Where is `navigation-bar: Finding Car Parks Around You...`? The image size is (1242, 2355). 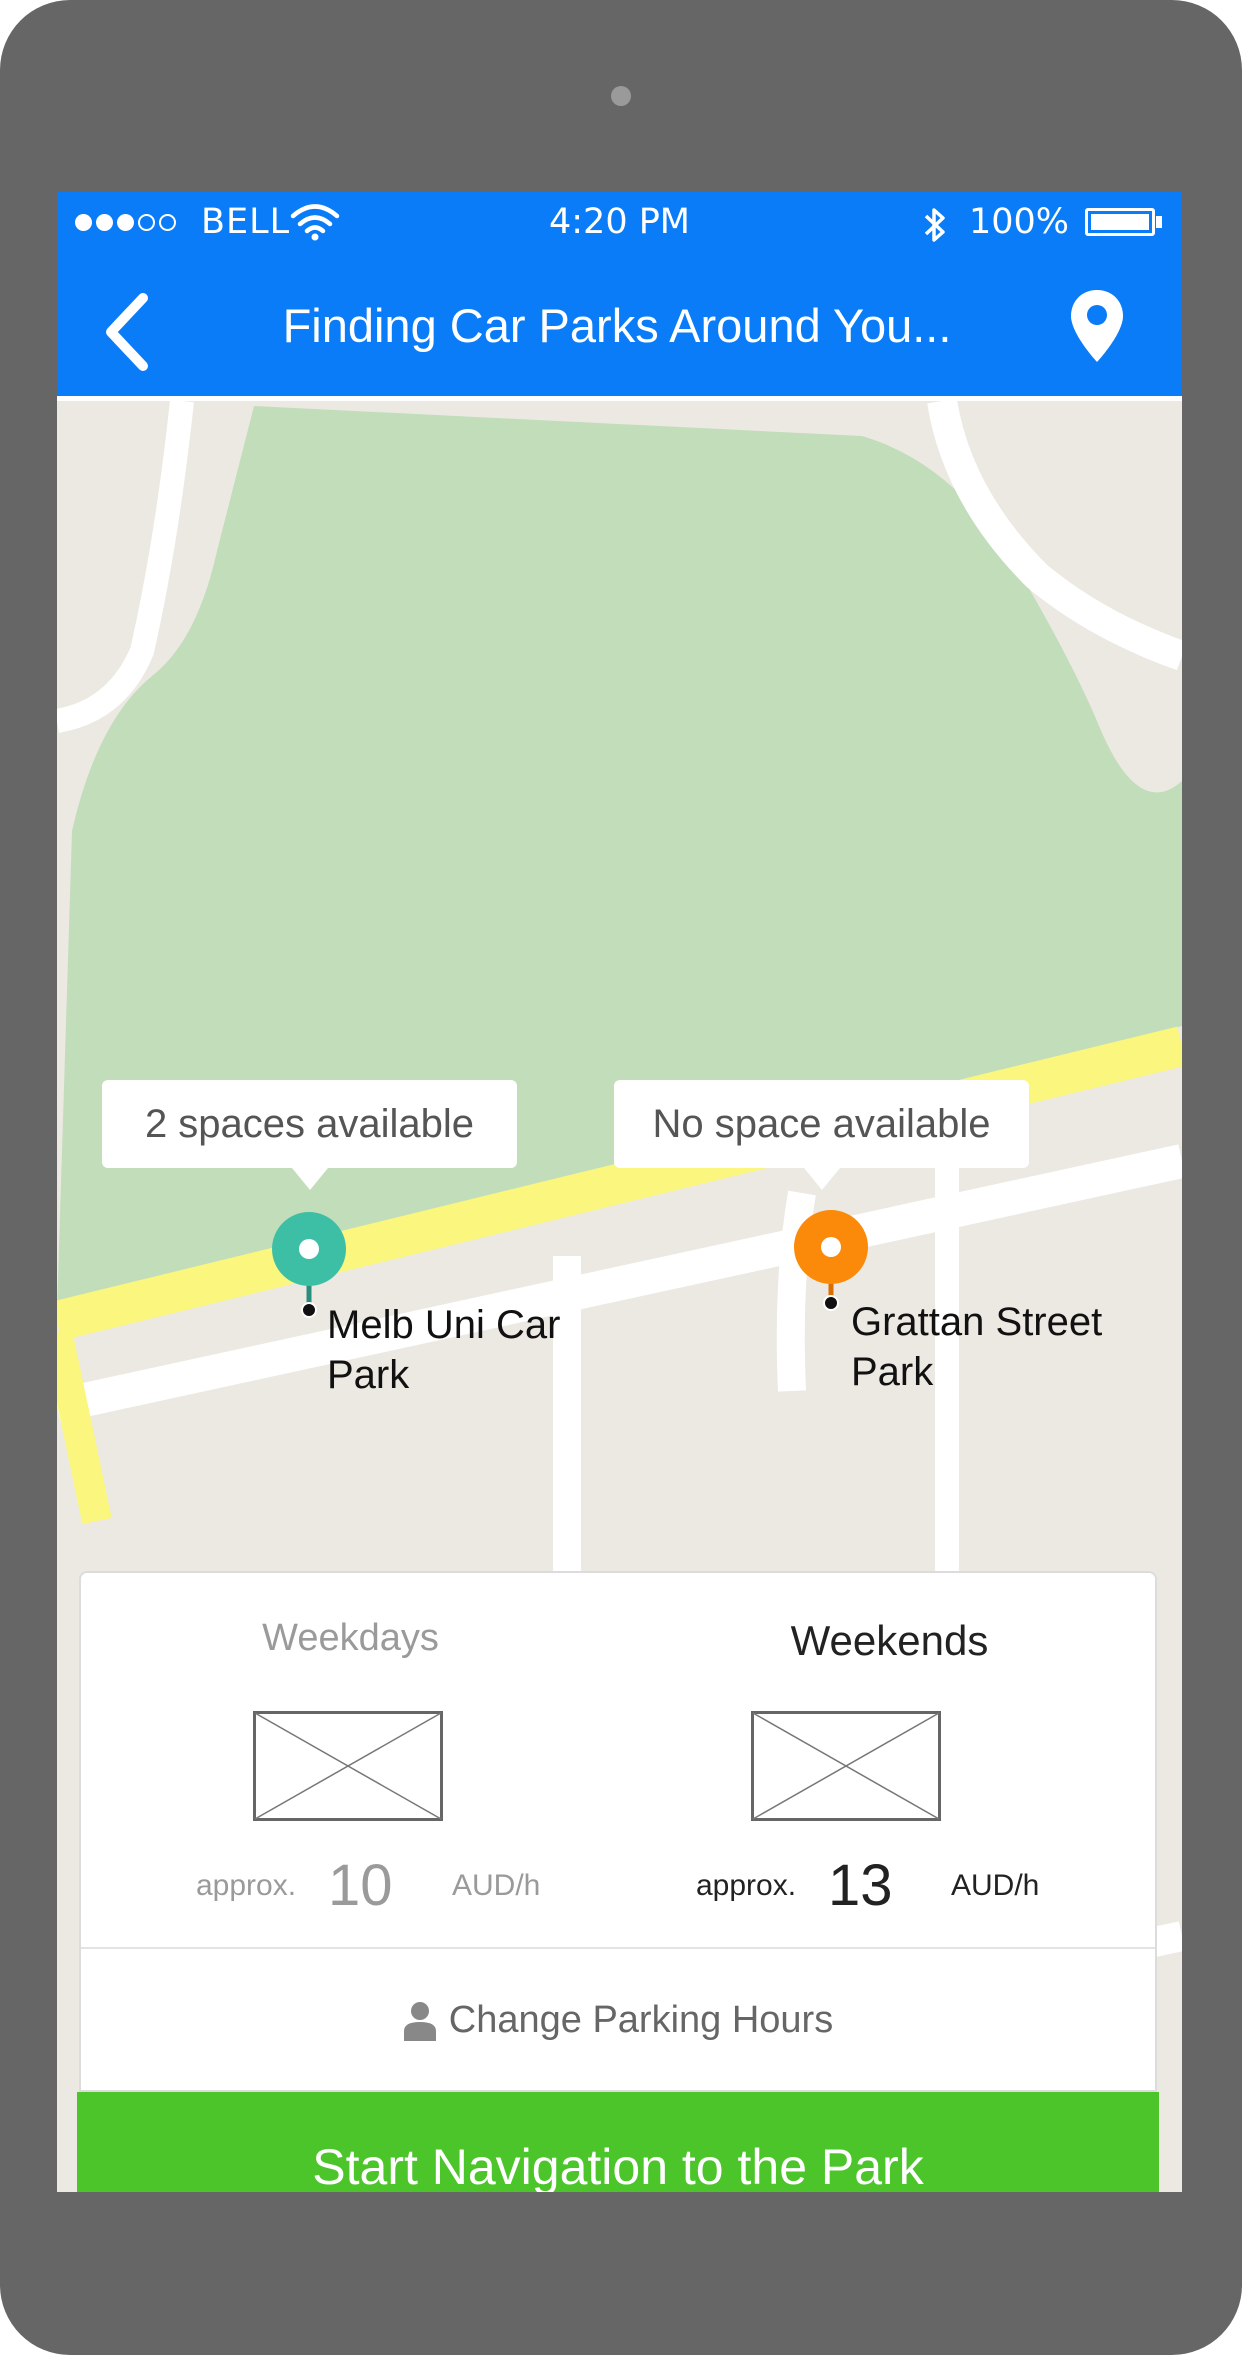 navigation-bar: Finding Car Parks Around You... is located at coordinates (619, 327).